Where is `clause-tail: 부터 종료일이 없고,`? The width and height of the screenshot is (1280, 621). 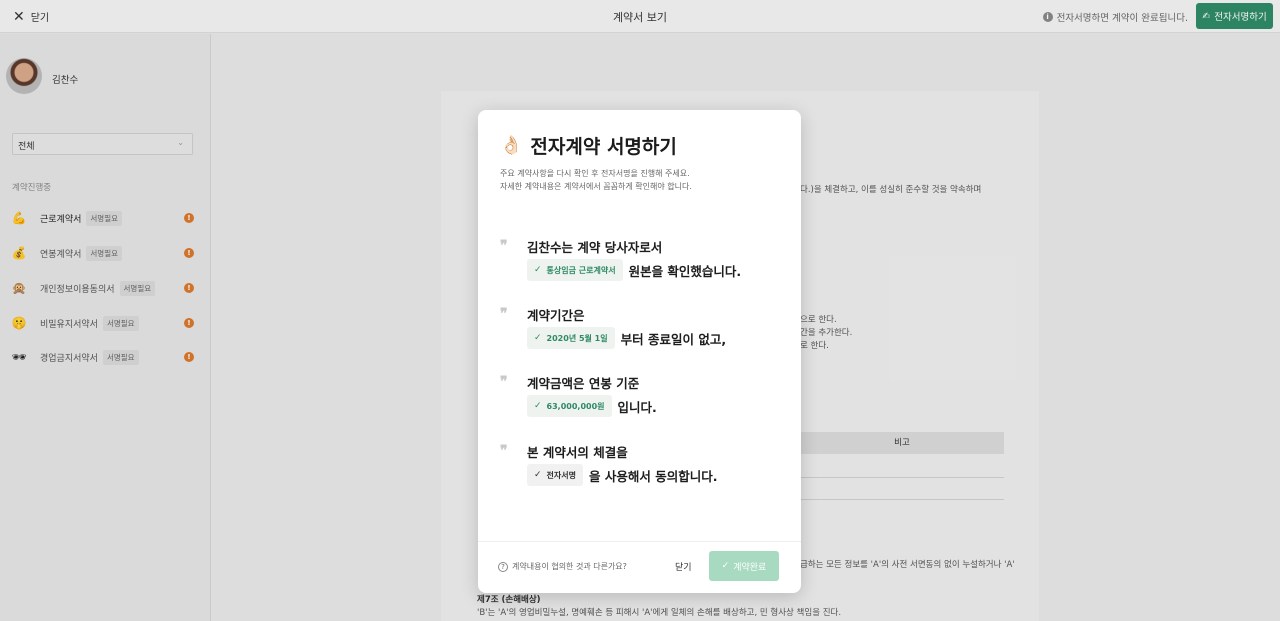 clause-tail: 부터 종료일이 없고, is located at coordinates (673, 339).